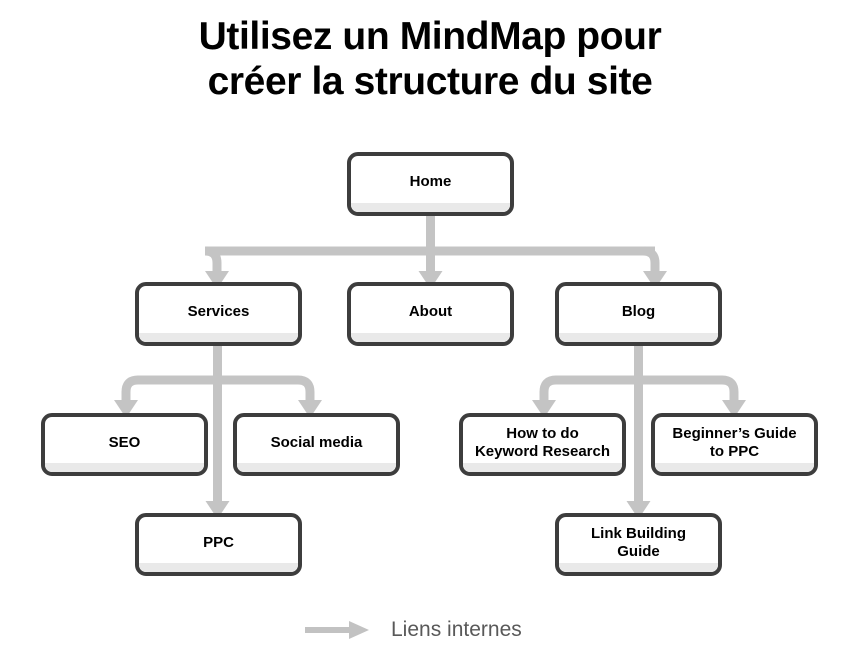 The image size is (860, 672). I want to click on node-keyword-research: How to do Keyword Research, so click(542, 444).